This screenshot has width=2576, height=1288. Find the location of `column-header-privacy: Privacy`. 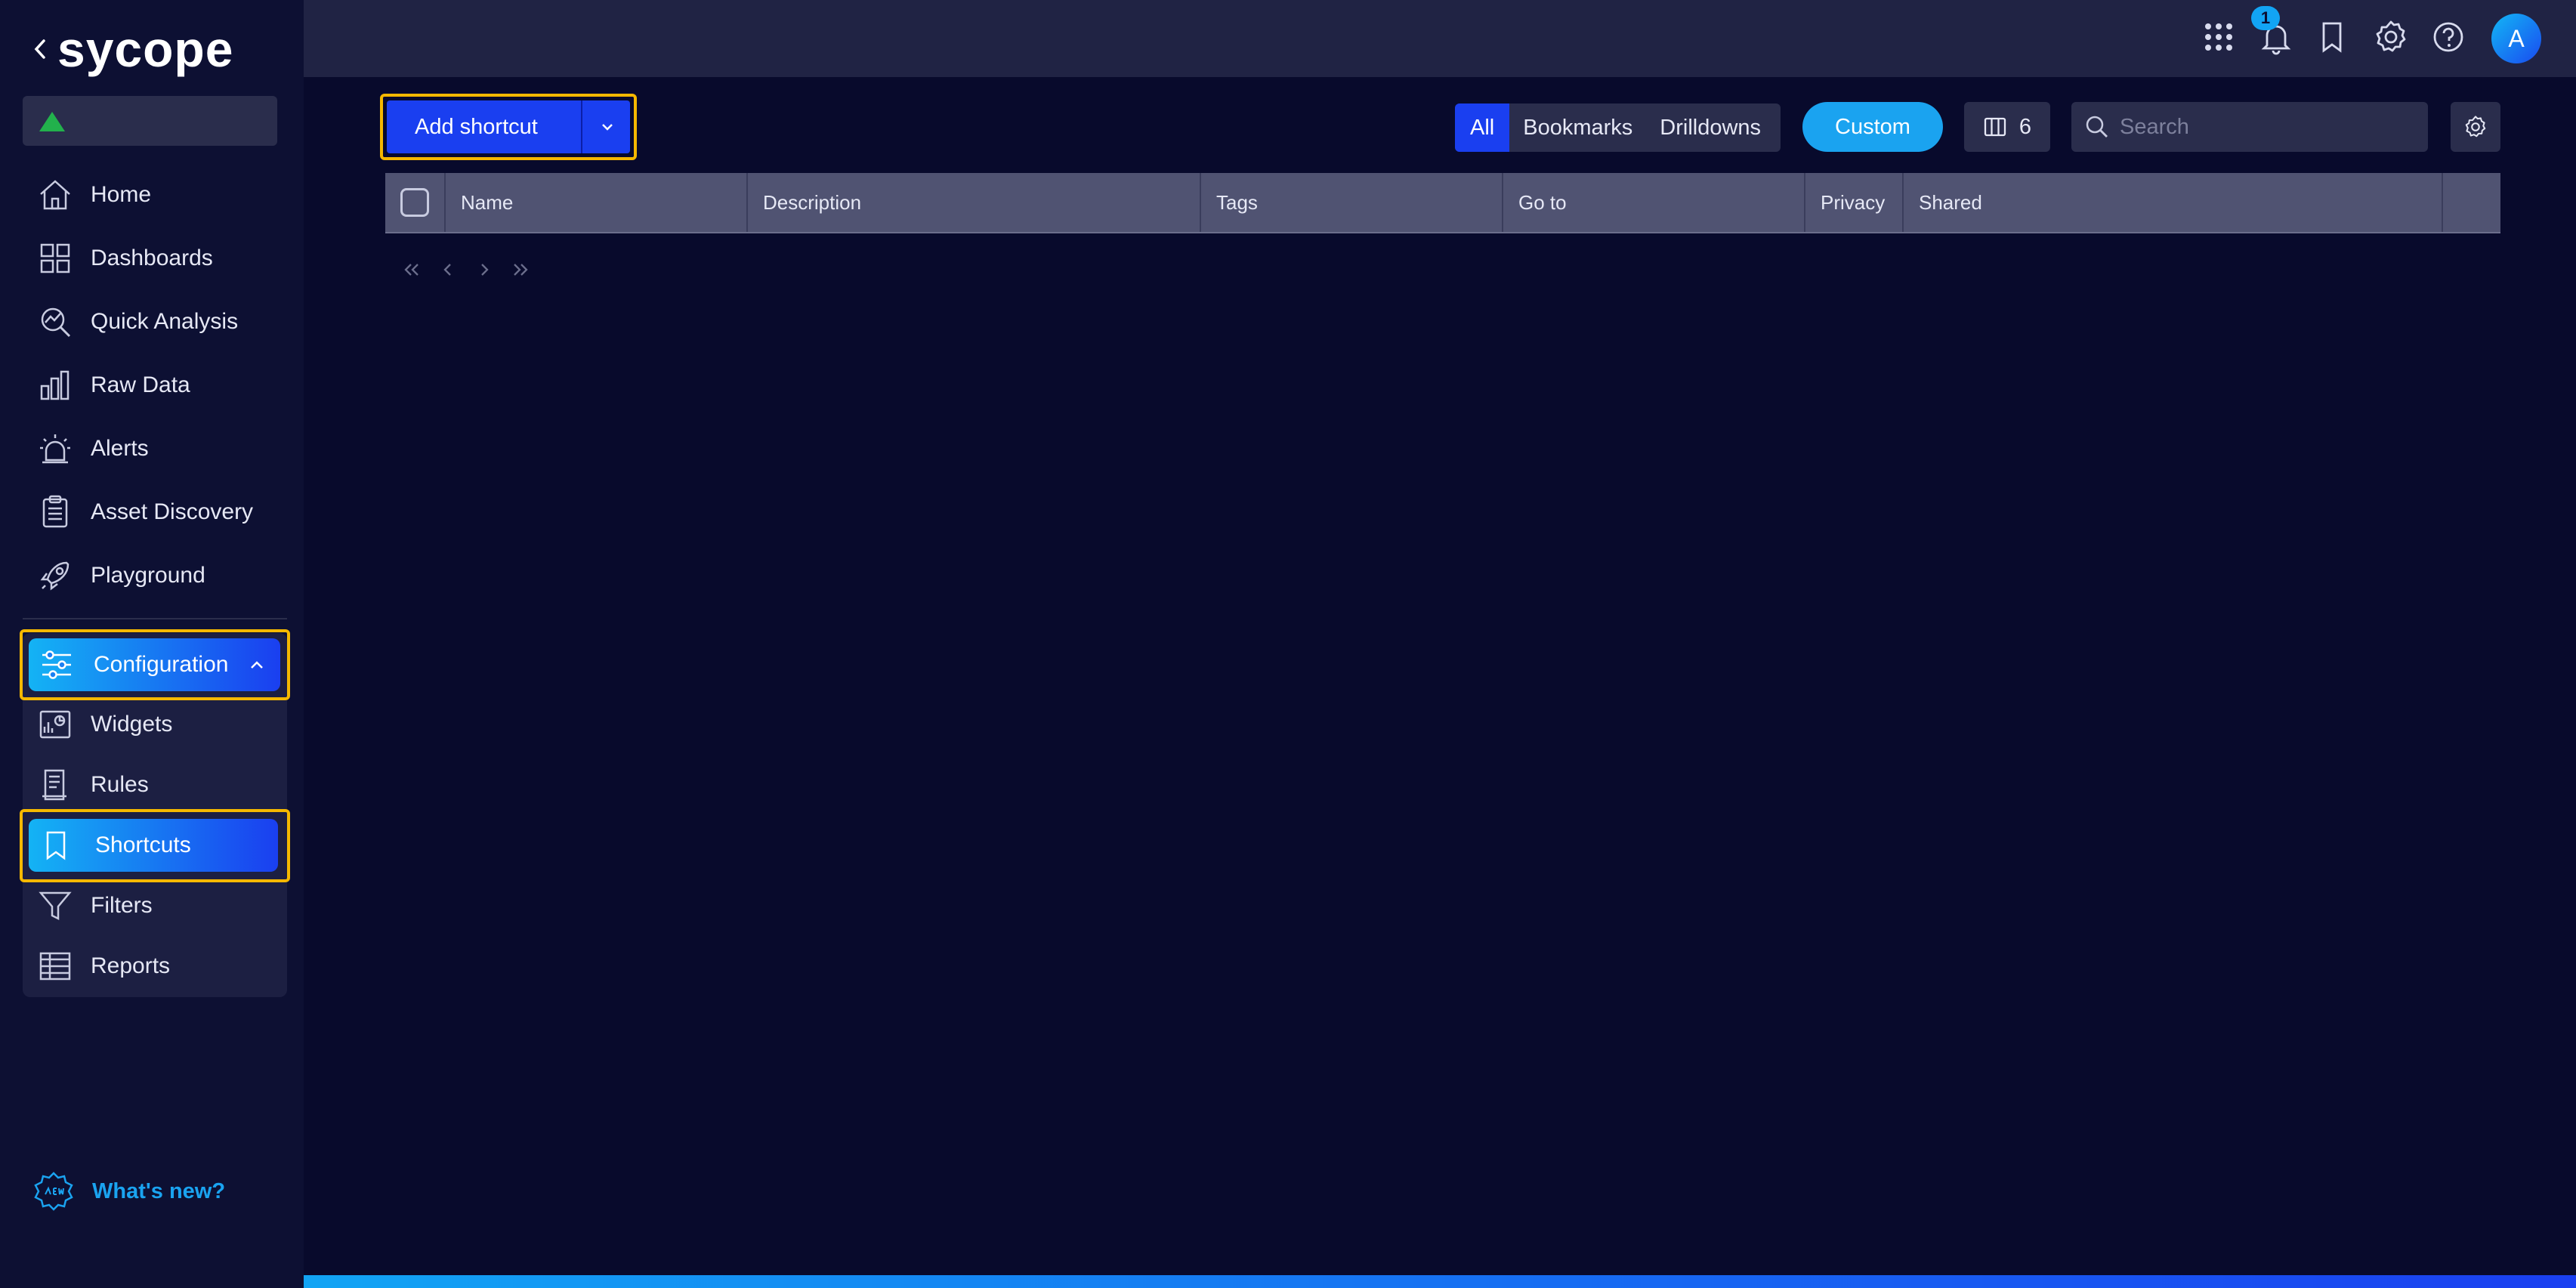

column-header-privacy: Privacy is located at coordinates (1853, 202).